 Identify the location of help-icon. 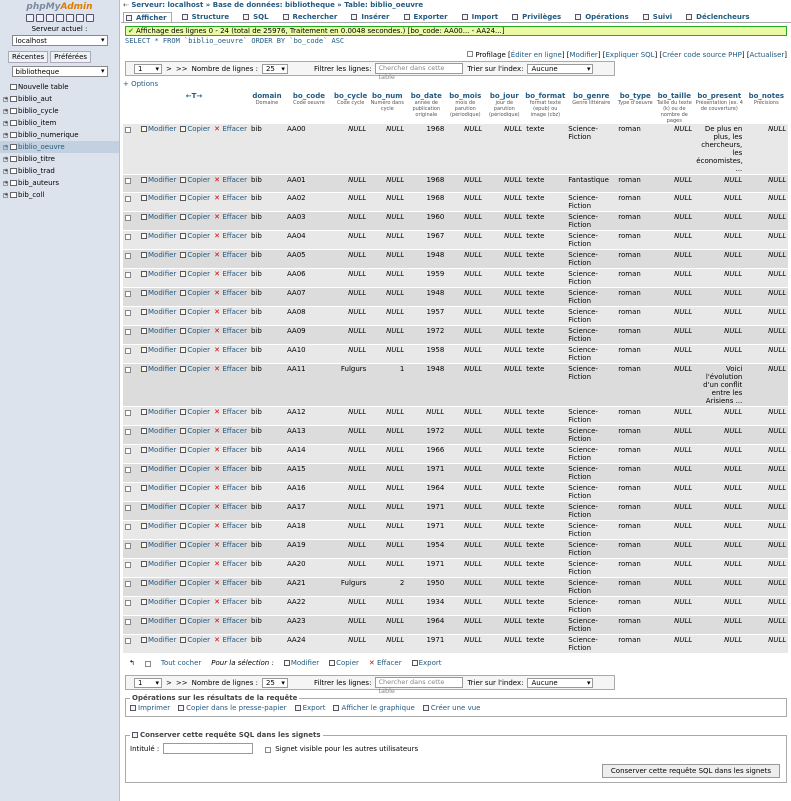
(69, 18).